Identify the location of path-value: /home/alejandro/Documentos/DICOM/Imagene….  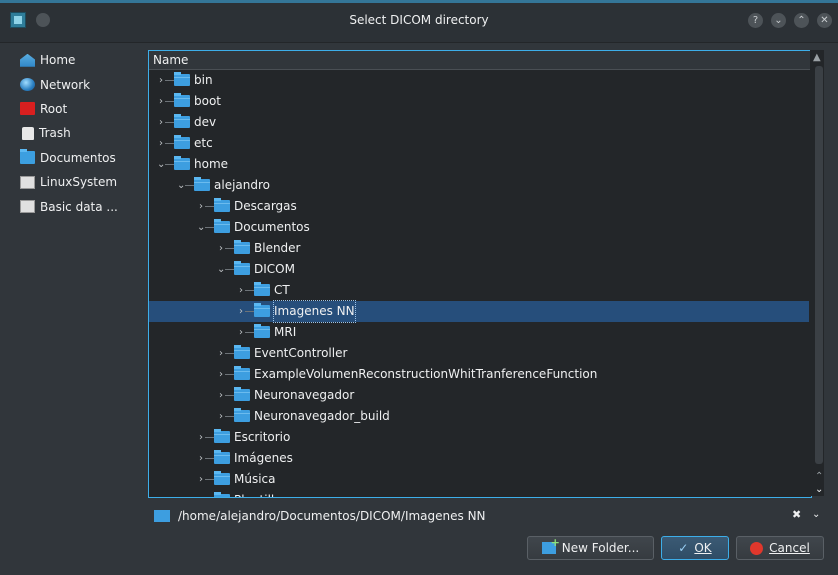
(332, 516).